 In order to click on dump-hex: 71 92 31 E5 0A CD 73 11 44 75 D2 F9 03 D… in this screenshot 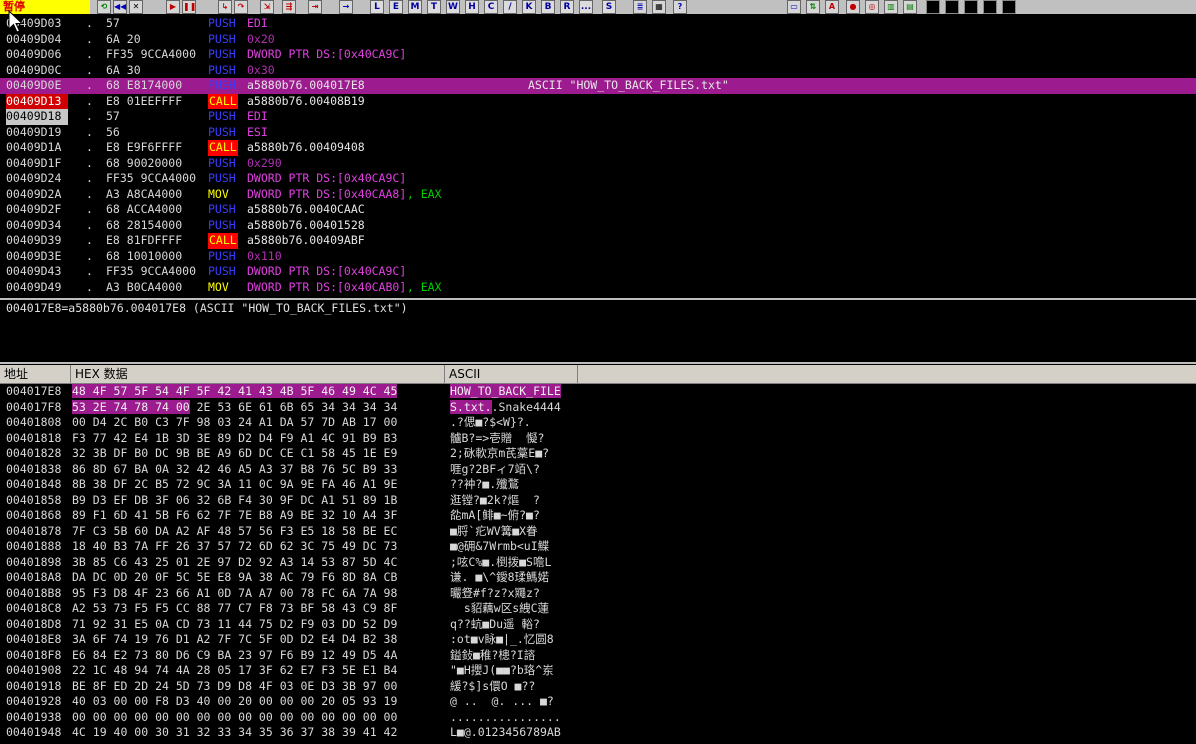, I will do `click(235, 623)`.